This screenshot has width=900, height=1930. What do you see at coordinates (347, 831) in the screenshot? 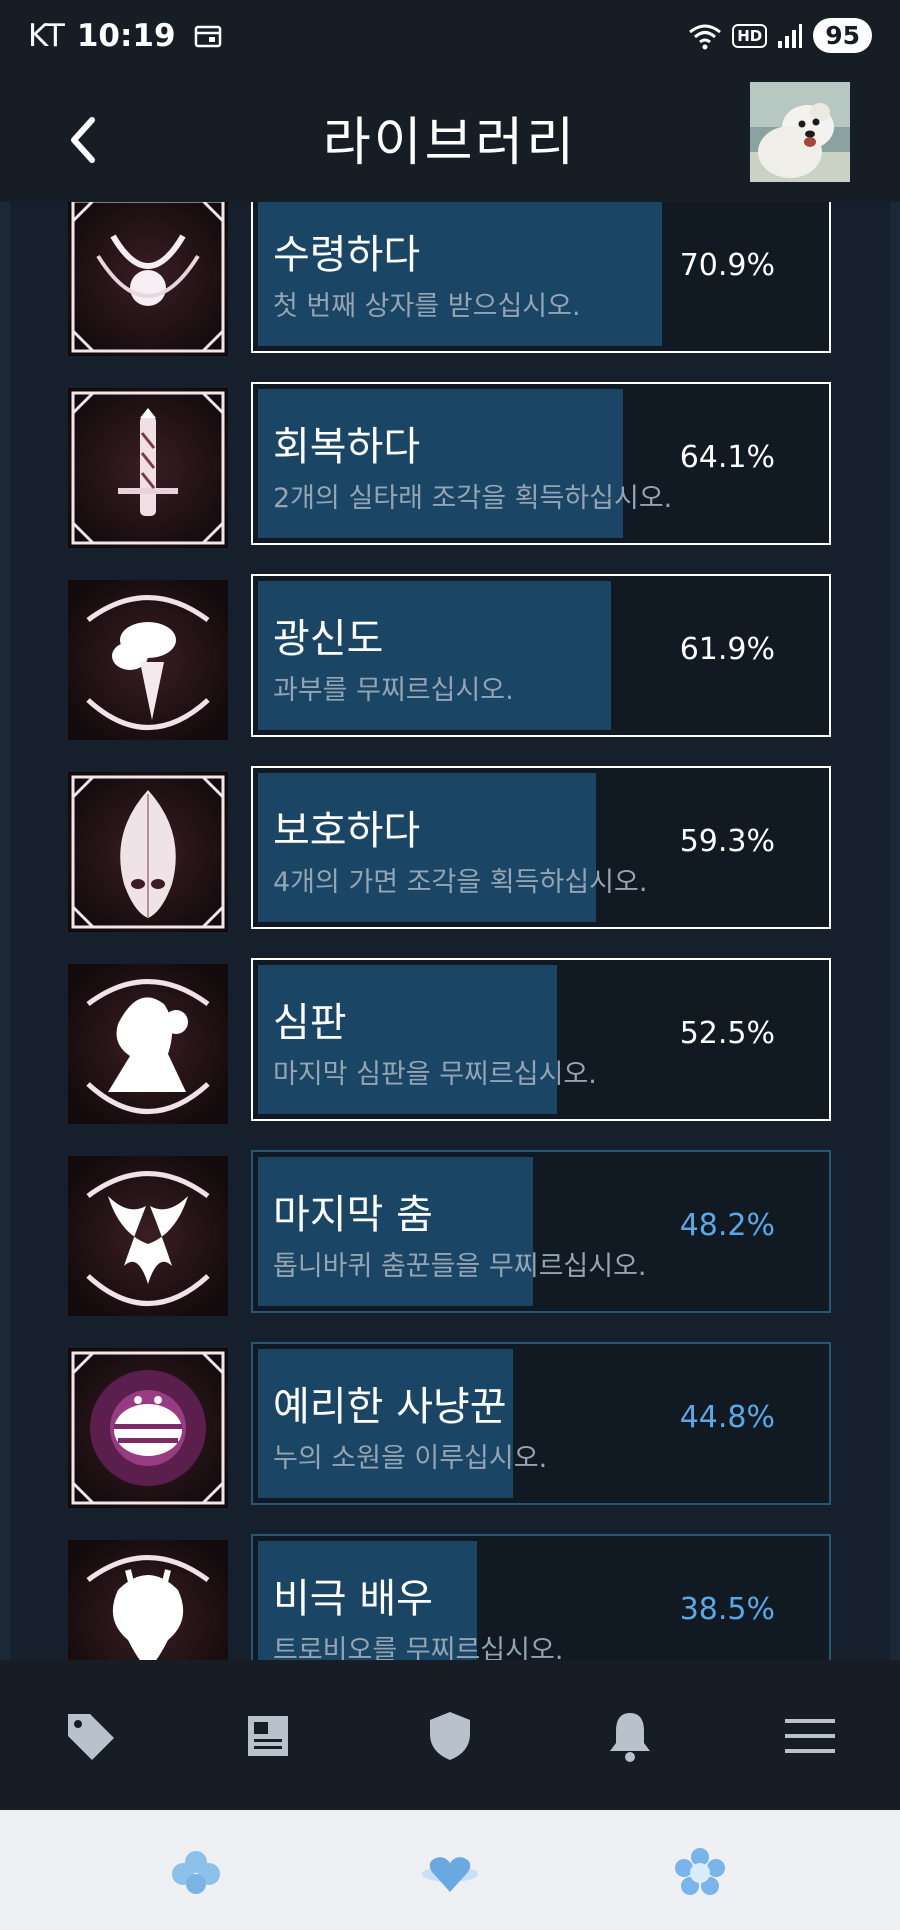
I see `achievement-name: 보호하다` at bounding box center [347, 831].